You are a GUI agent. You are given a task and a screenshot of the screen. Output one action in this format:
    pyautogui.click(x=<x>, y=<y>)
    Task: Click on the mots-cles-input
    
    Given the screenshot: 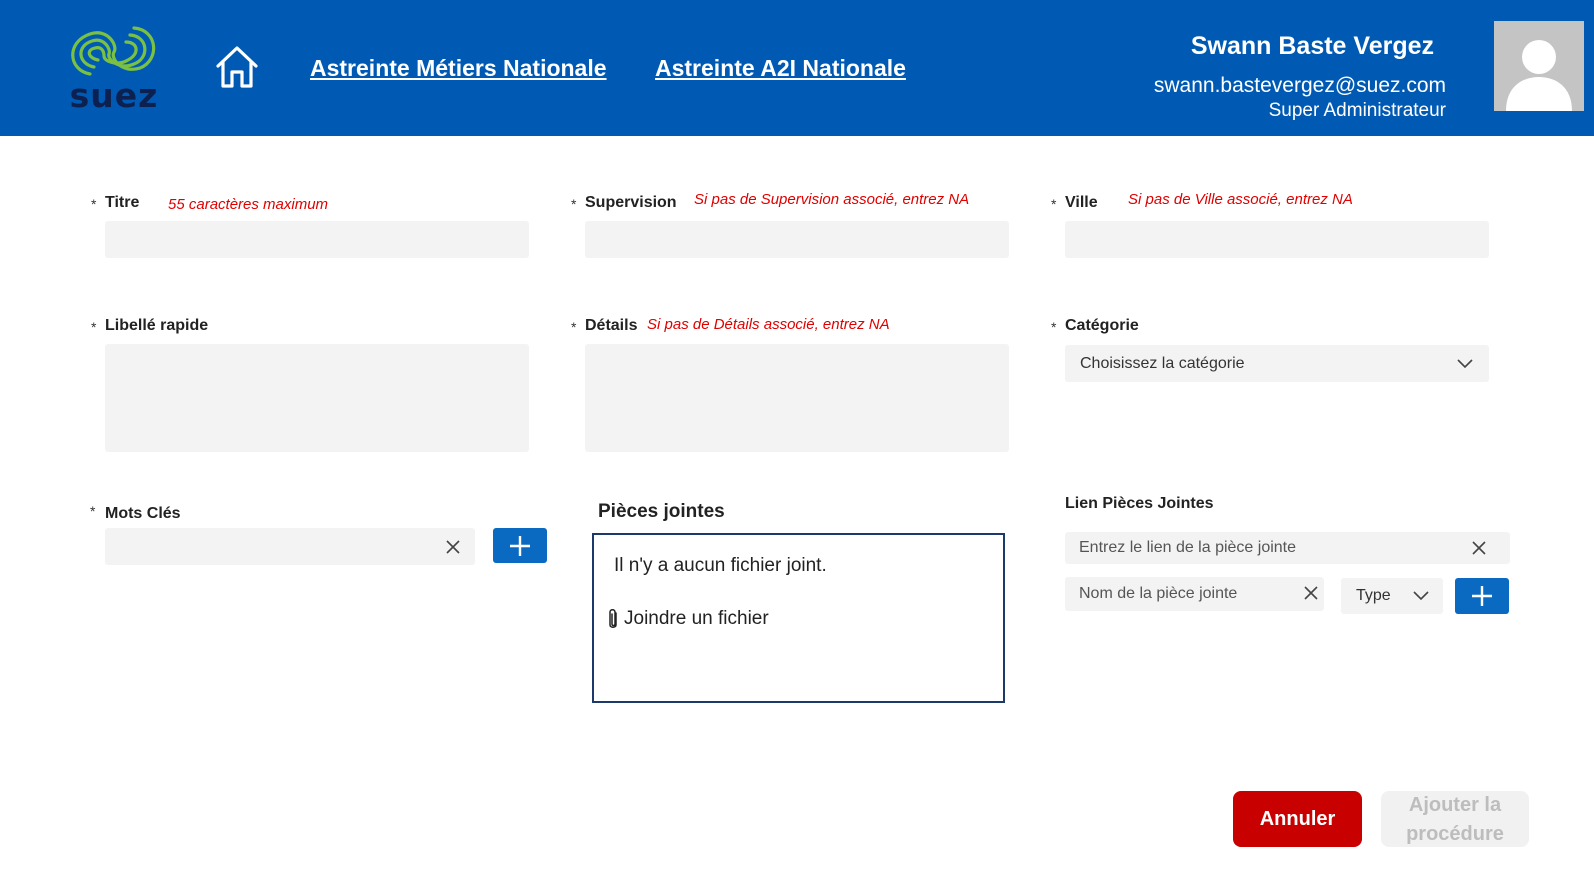 What is the action you would take?
    pyautogui.click(x=290, y=546)
    